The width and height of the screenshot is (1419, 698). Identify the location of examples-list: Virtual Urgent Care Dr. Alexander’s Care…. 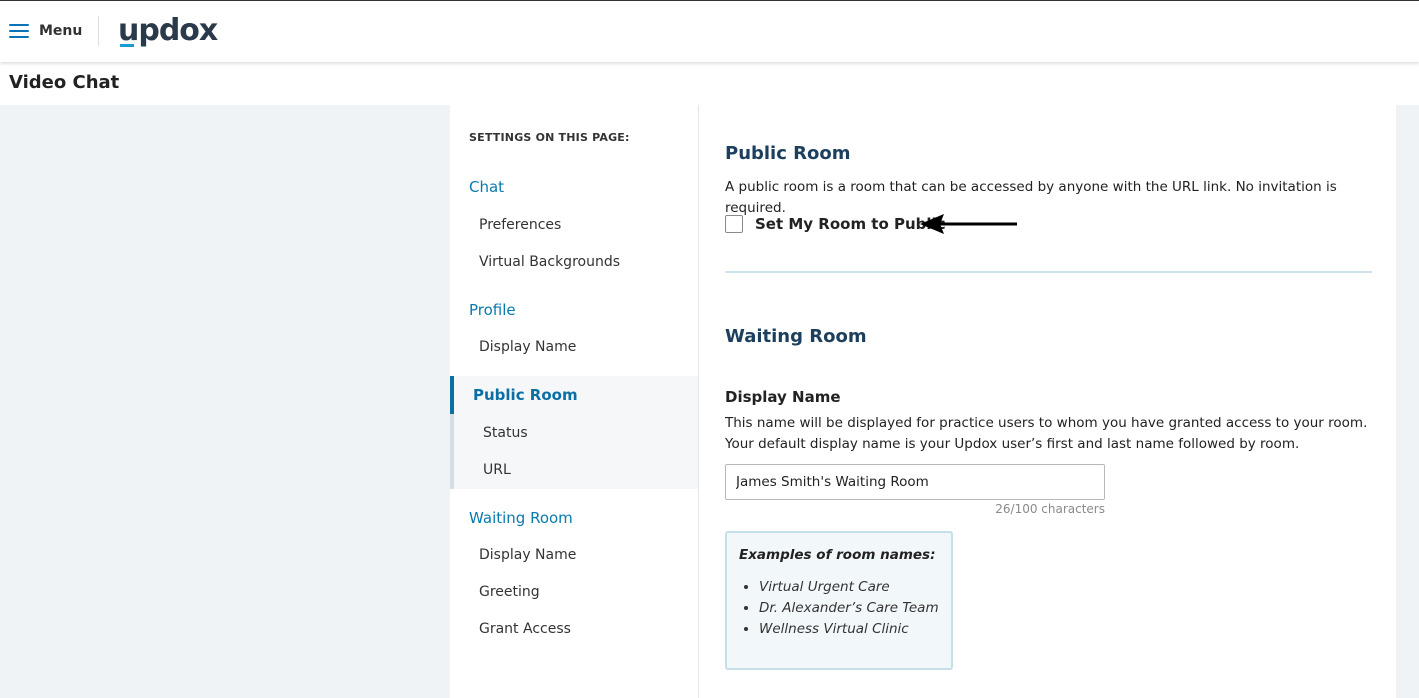
(839, 608).